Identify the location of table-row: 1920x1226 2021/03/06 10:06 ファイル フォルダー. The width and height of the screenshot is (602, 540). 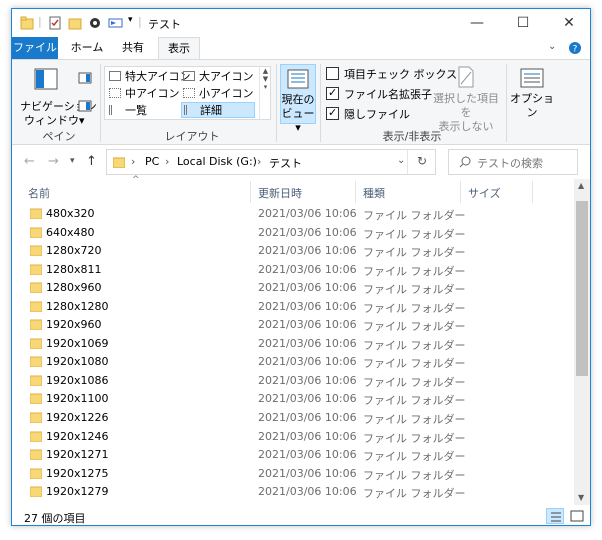
(293, 418).